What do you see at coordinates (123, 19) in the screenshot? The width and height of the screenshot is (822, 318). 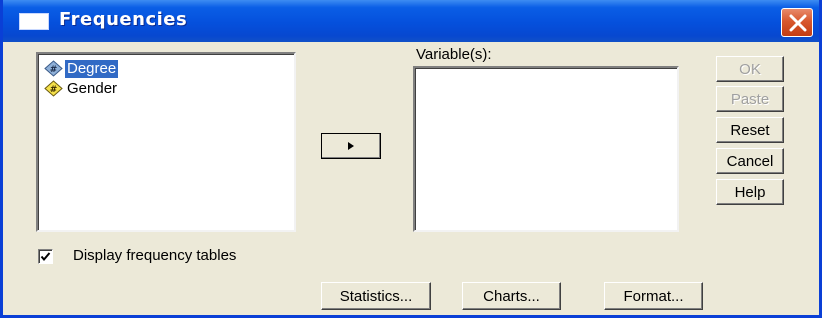 I see `window-title: Frequencies` at bounding box center [123, 19].